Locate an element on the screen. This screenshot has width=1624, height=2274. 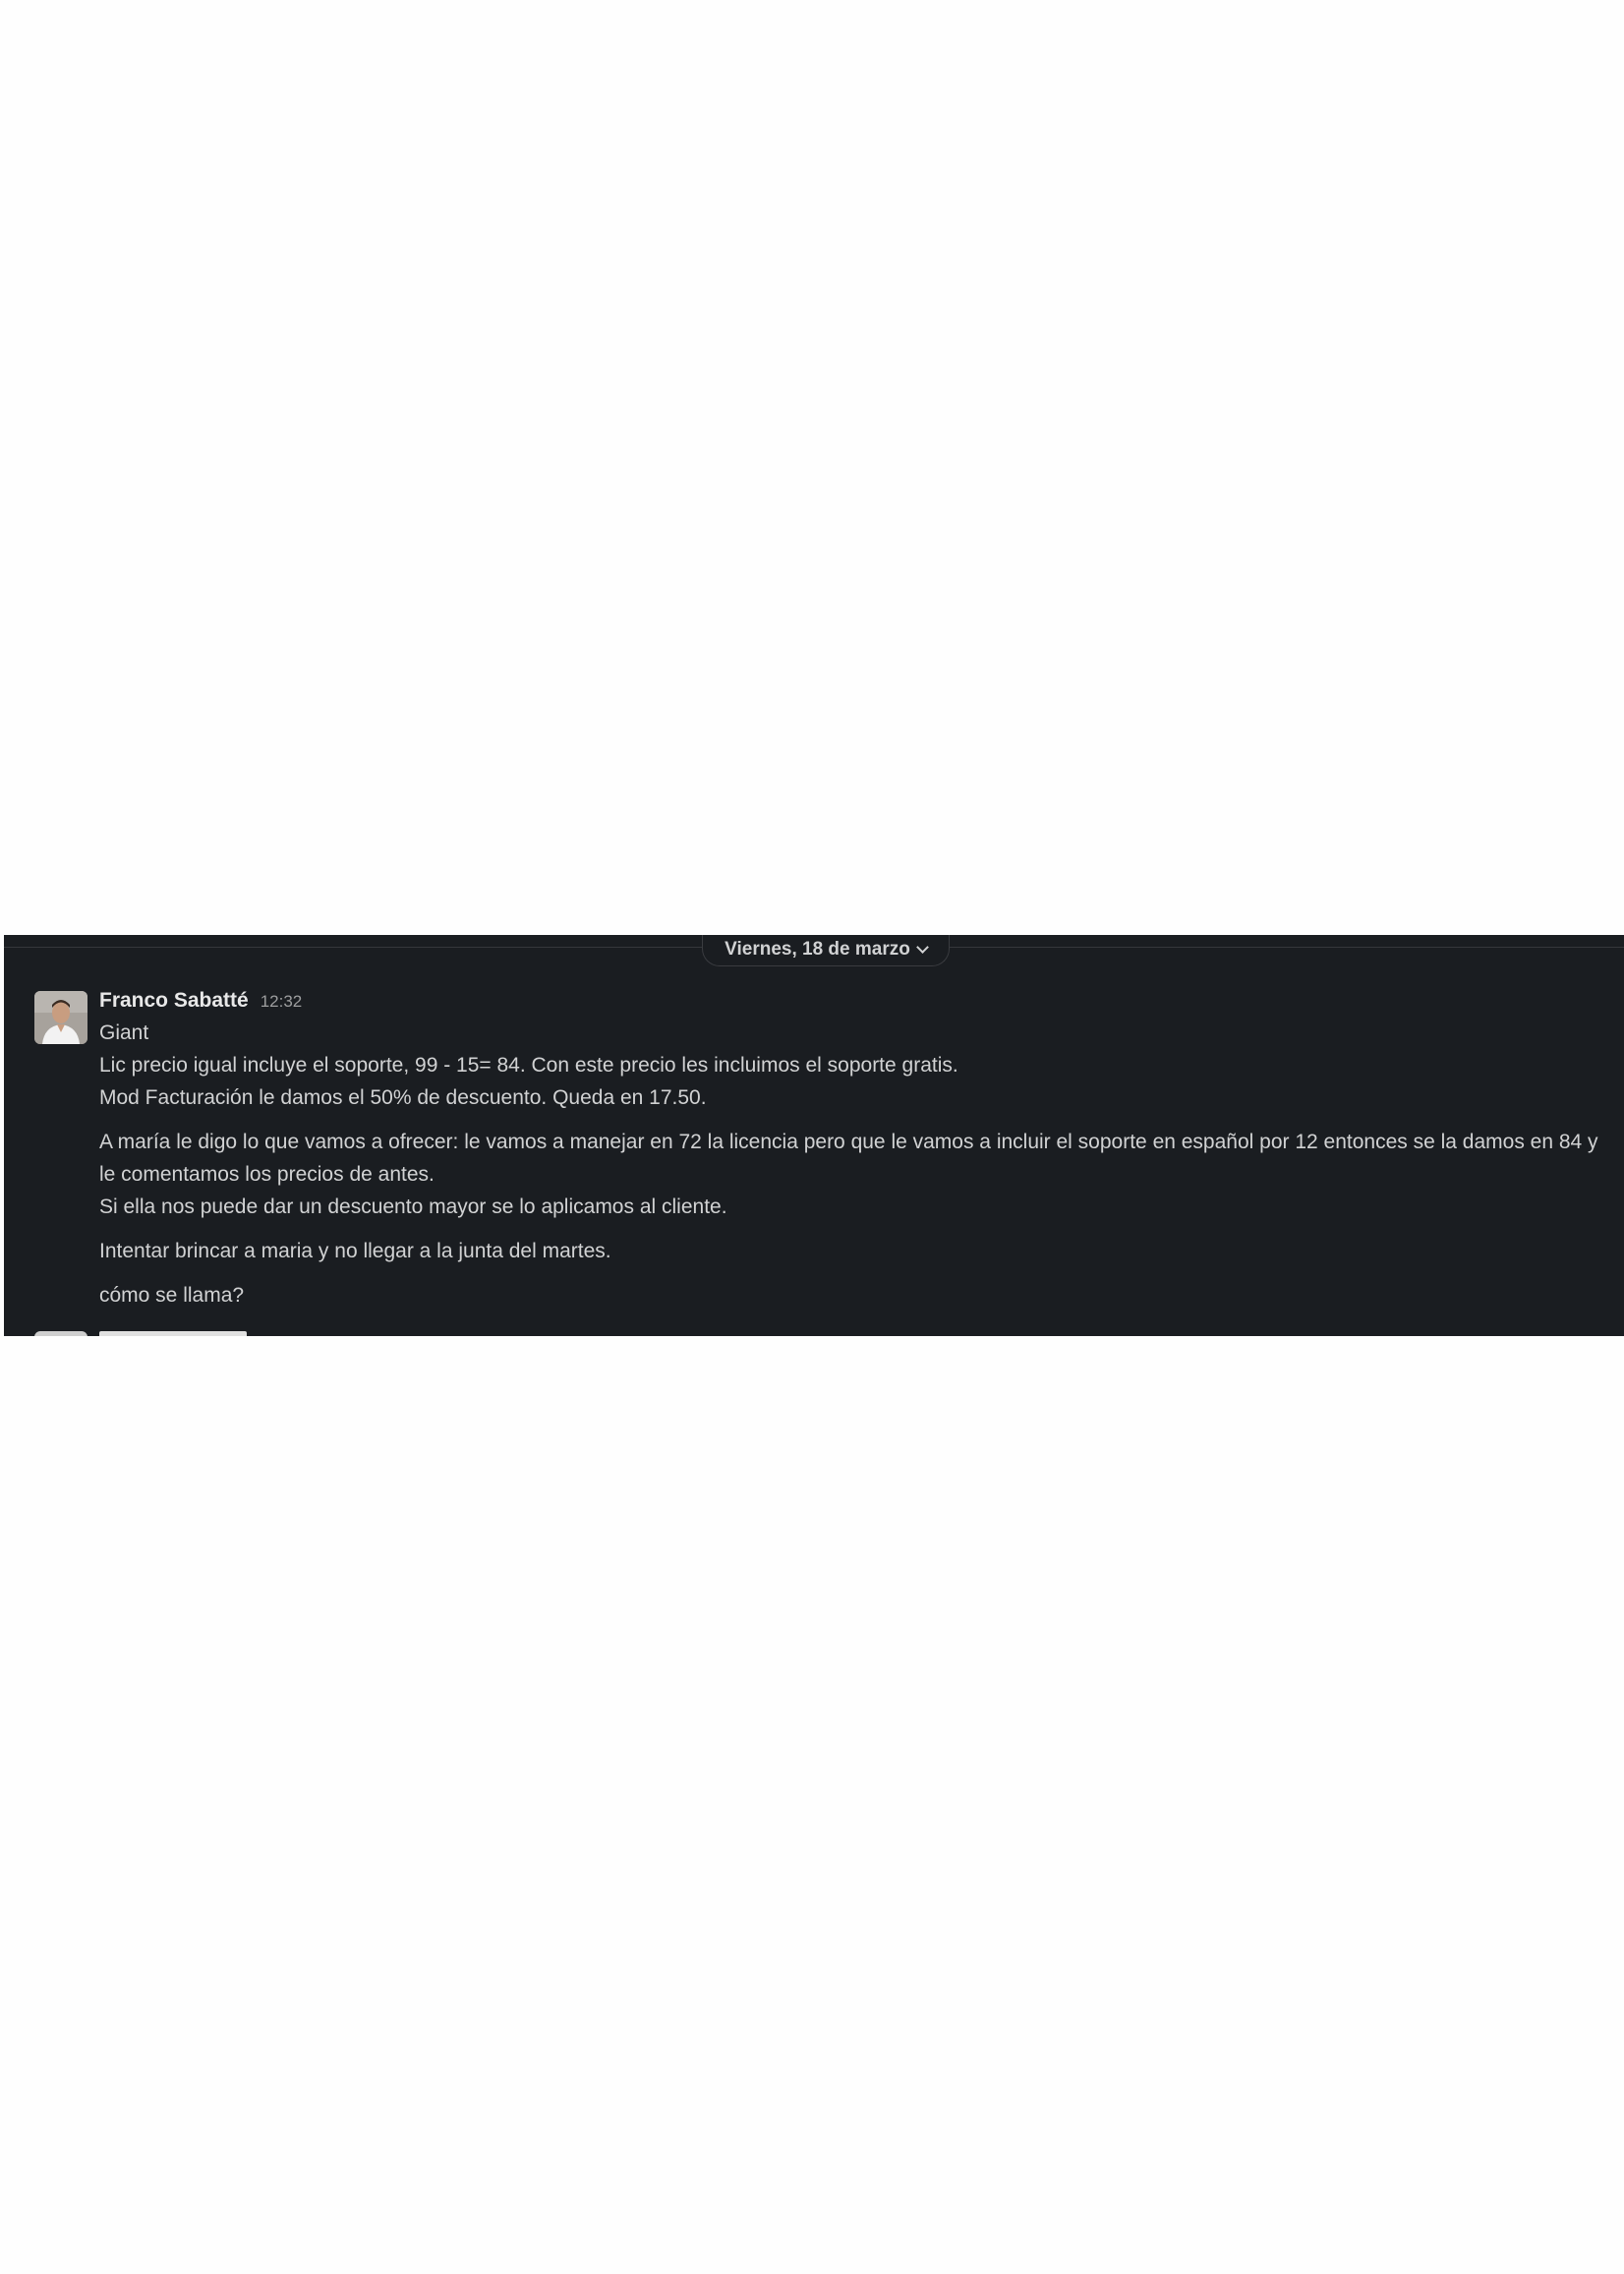
message-line: Giant is located at coordinates (124, 1032).